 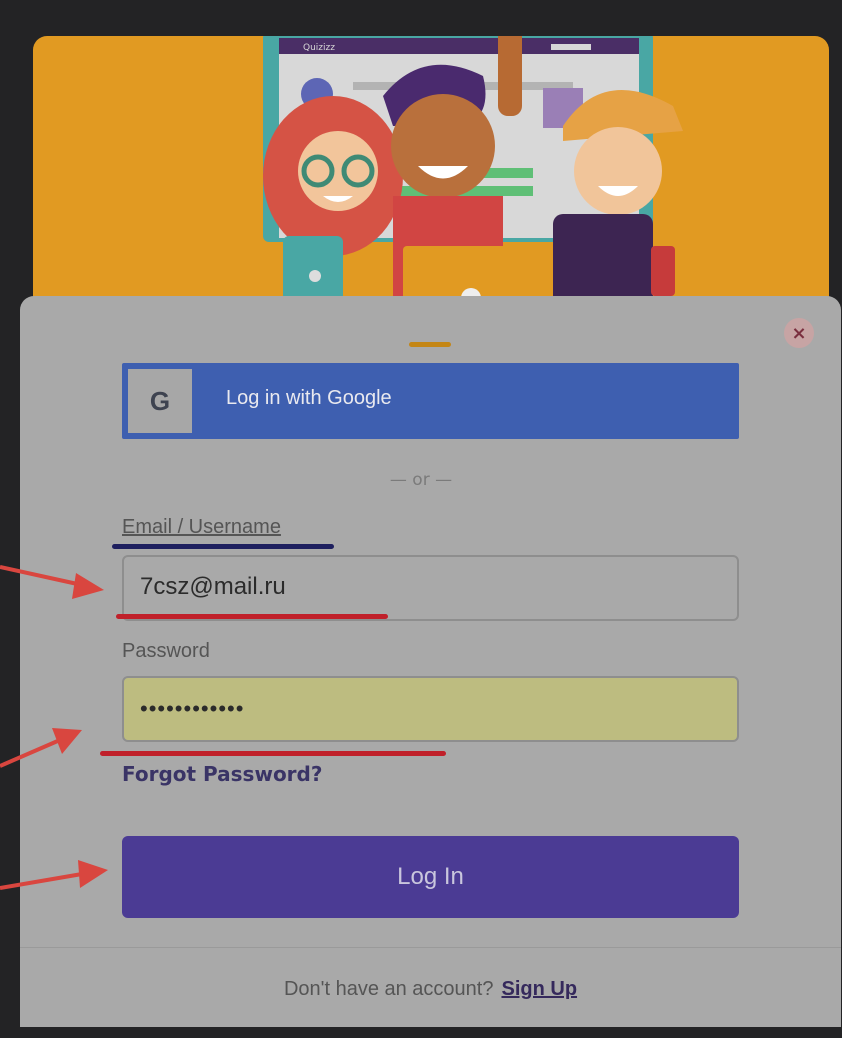 I want to click on email-field: 7csz@mail.ru, so click(x=430, y=588).